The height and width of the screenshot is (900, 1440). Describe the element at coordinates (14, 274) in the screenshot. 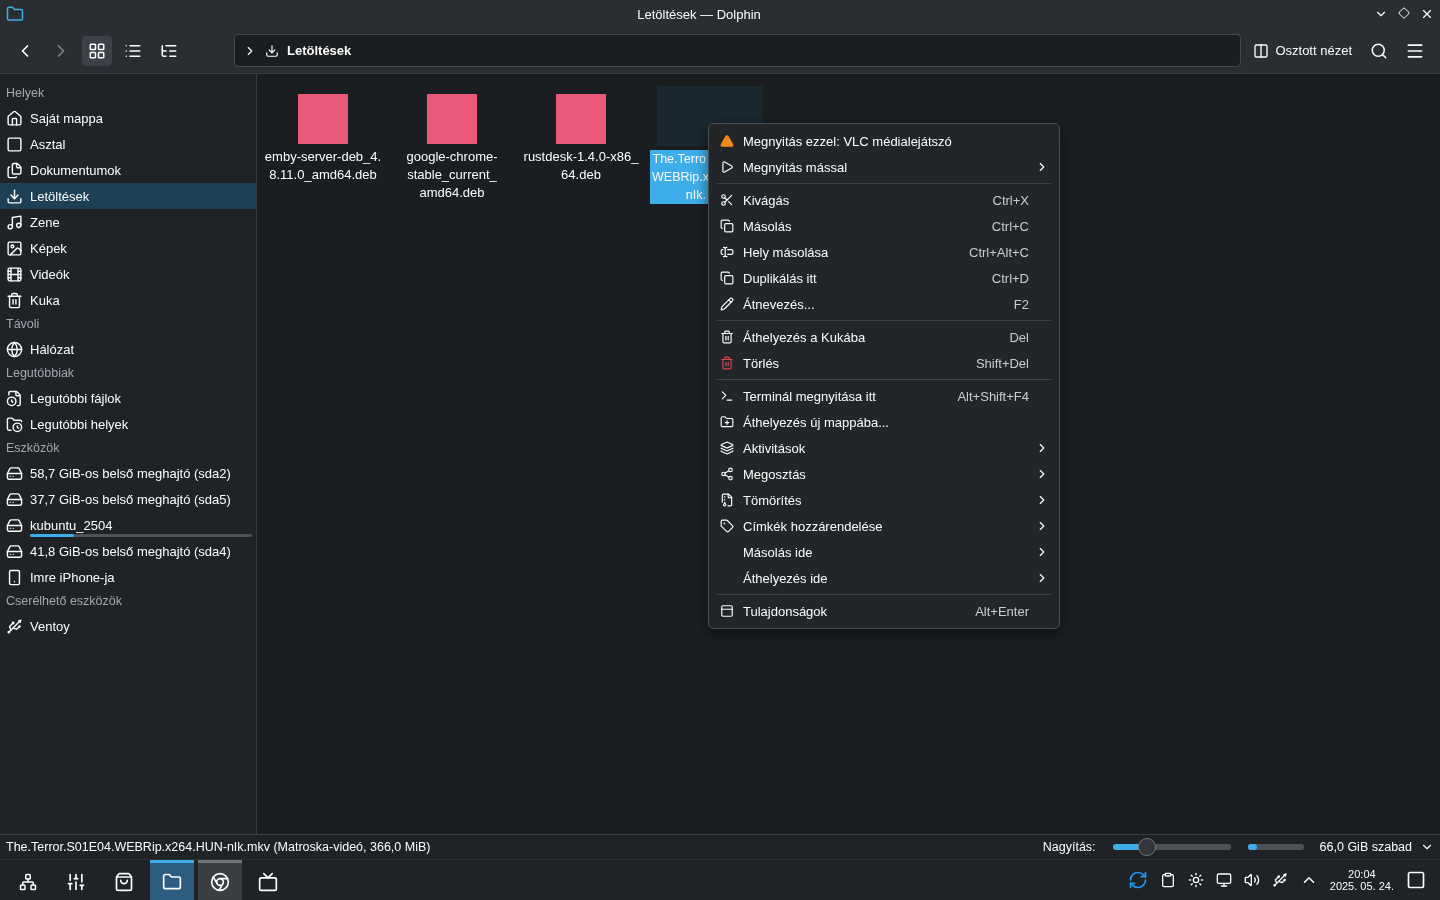

I see `film-icon` at that location.